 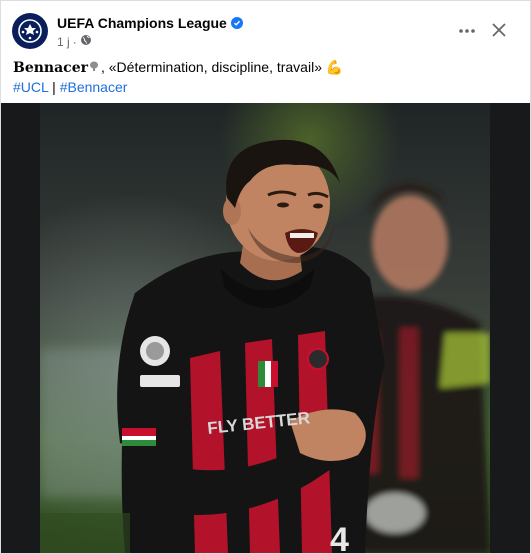 I want to click on ellipsis-icon, so click(x=467, y=31).